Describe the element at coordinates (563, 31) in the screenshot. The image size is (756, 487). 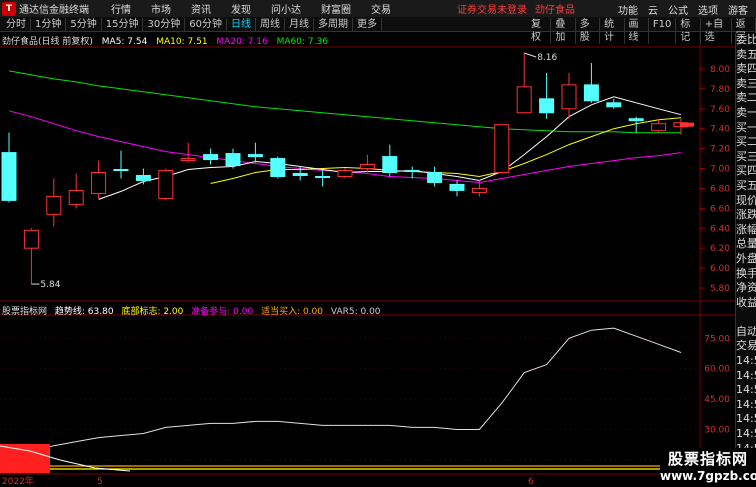
I see `tool-button: 叠加` at that location.